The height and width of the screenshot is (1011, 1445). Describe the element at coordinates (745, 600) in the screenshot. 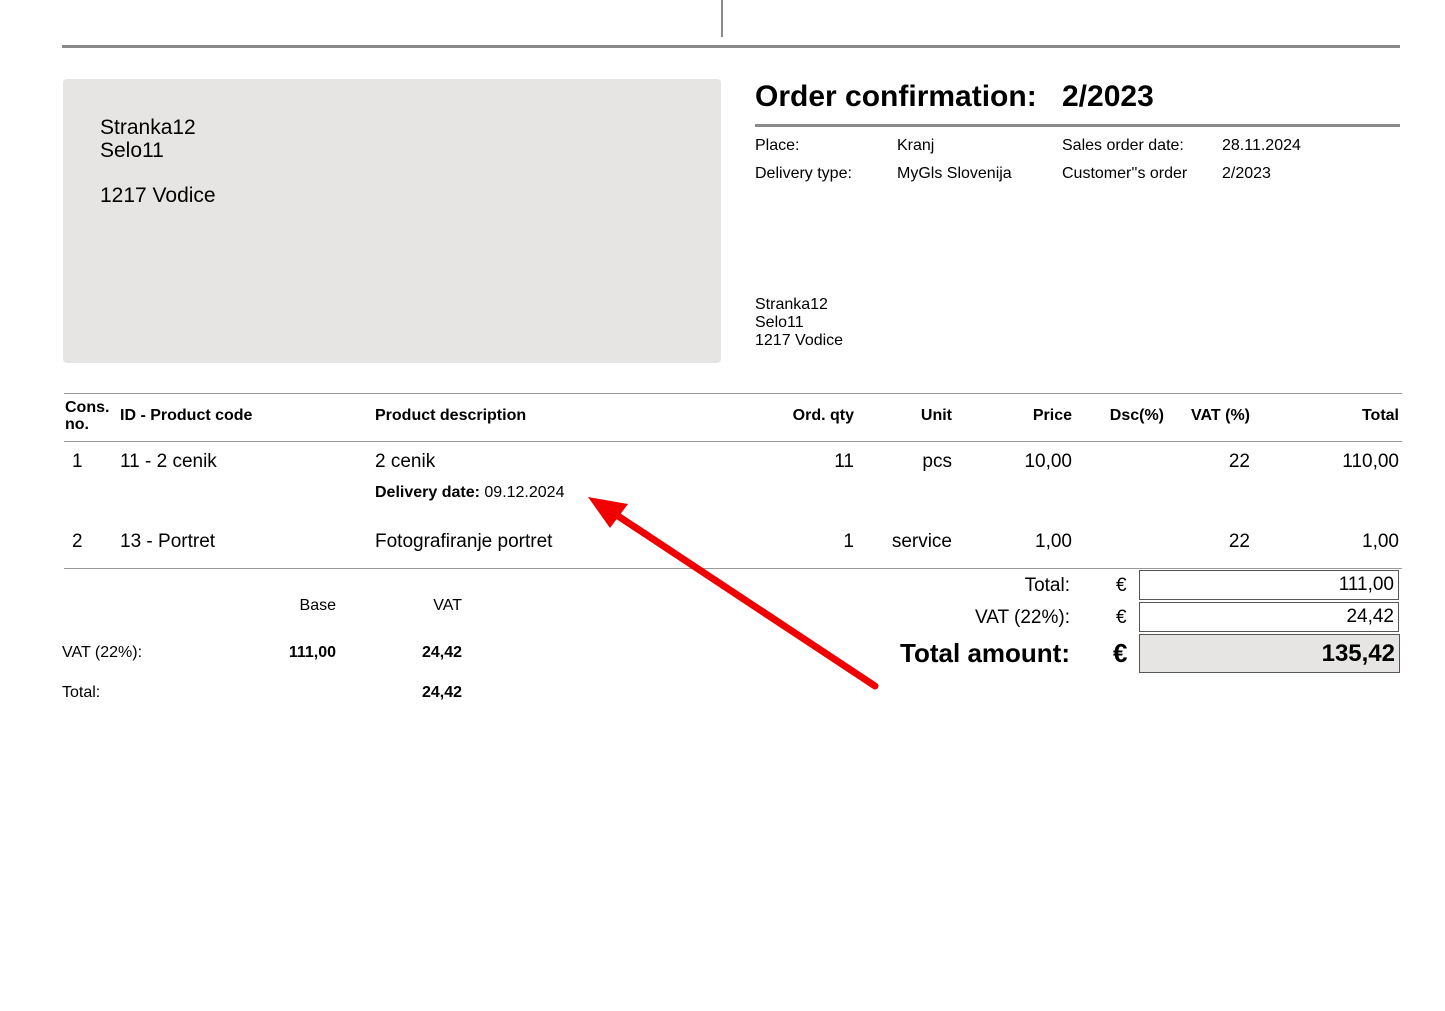

I see `annotation-arrow-shaft` at that location.